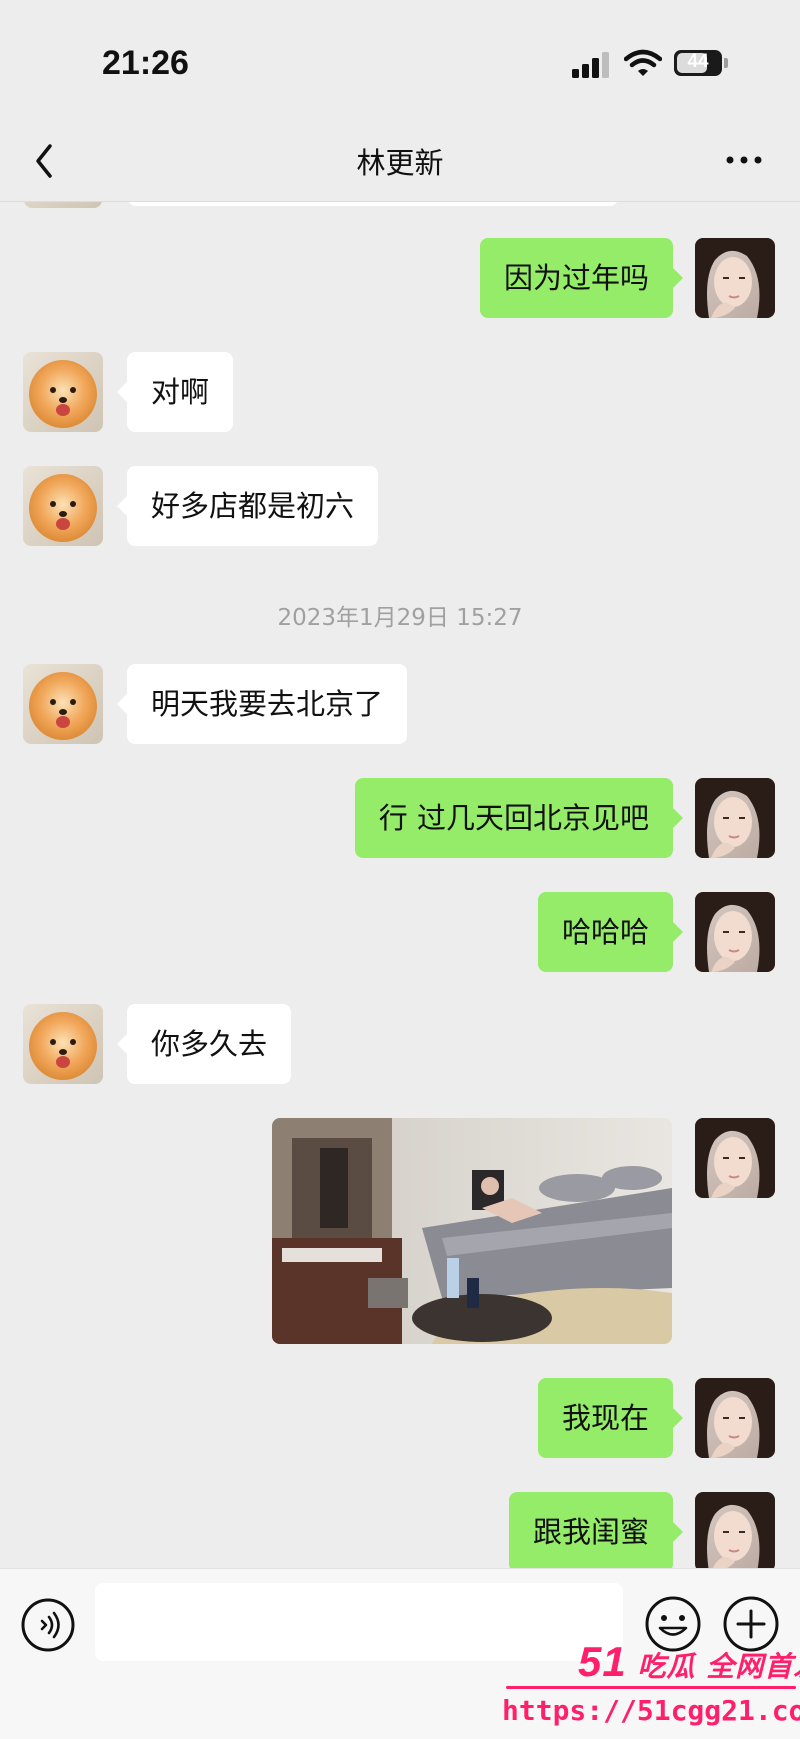 The image size is (800, 1739). Describe the element at coordinates (400, 60) in the screenshot. I see `status-bar: 21:26 44` at that location.